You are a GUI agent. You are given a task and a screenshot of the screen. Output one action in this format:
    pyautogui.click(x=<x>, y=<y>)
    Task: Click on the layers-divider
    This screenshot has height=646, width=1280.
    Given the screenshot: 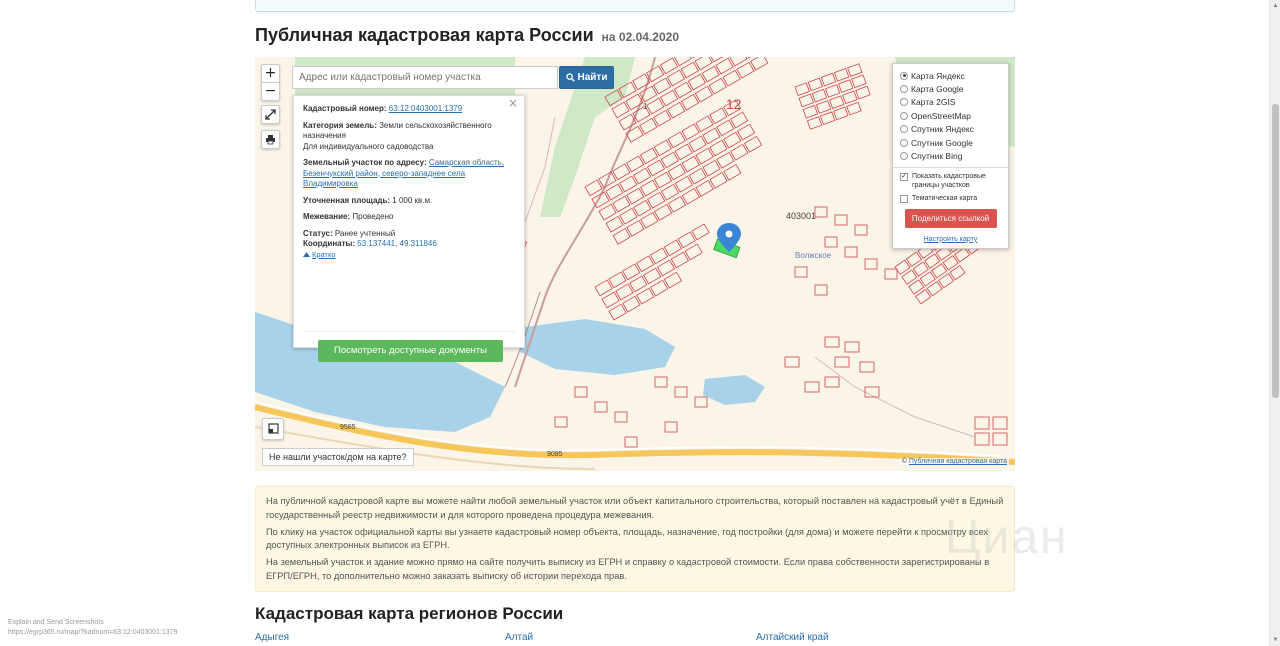 What is the action you would take?
    pyautogui.click(x=950, y=167)
    